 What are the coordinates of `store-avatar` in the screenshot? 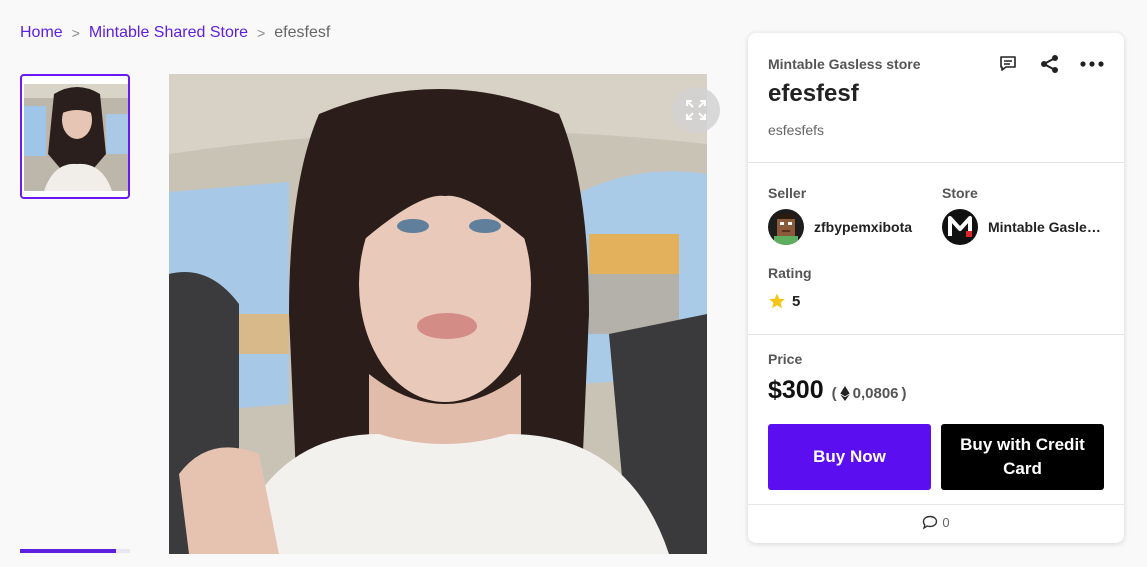 It's located at (960, 227).